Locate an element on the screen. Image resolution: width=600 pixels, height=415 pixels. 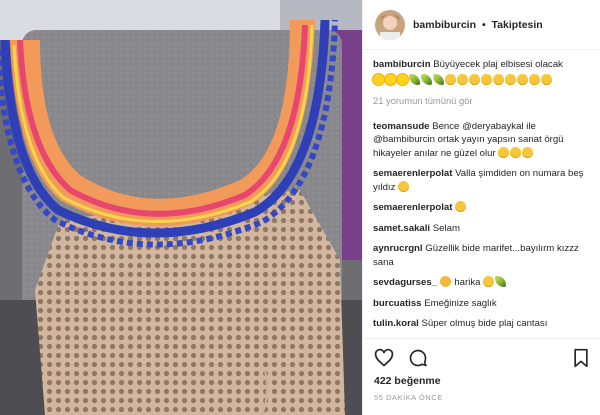
comment-item: burcuatiss Emeğinize saglık is located at coordinates (483, 304).